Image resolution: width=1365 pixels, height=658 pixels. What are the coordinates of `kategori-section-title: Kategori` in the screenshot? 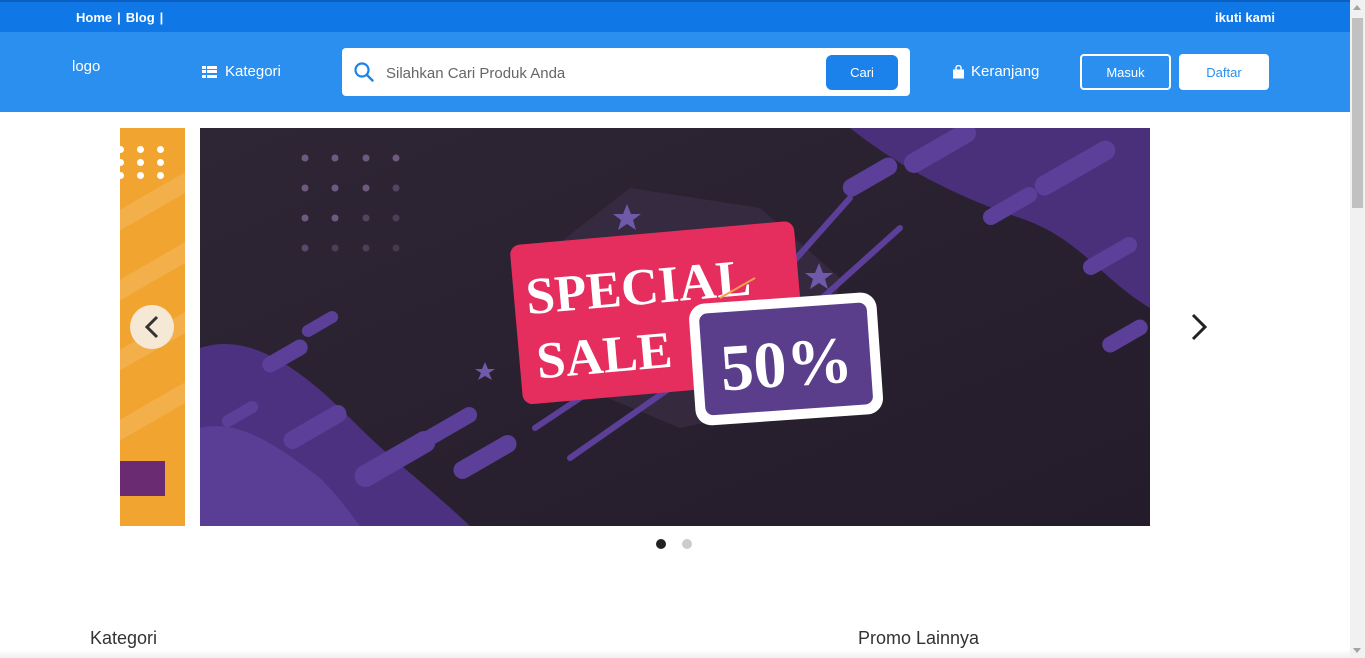 It's located at (124, 638).